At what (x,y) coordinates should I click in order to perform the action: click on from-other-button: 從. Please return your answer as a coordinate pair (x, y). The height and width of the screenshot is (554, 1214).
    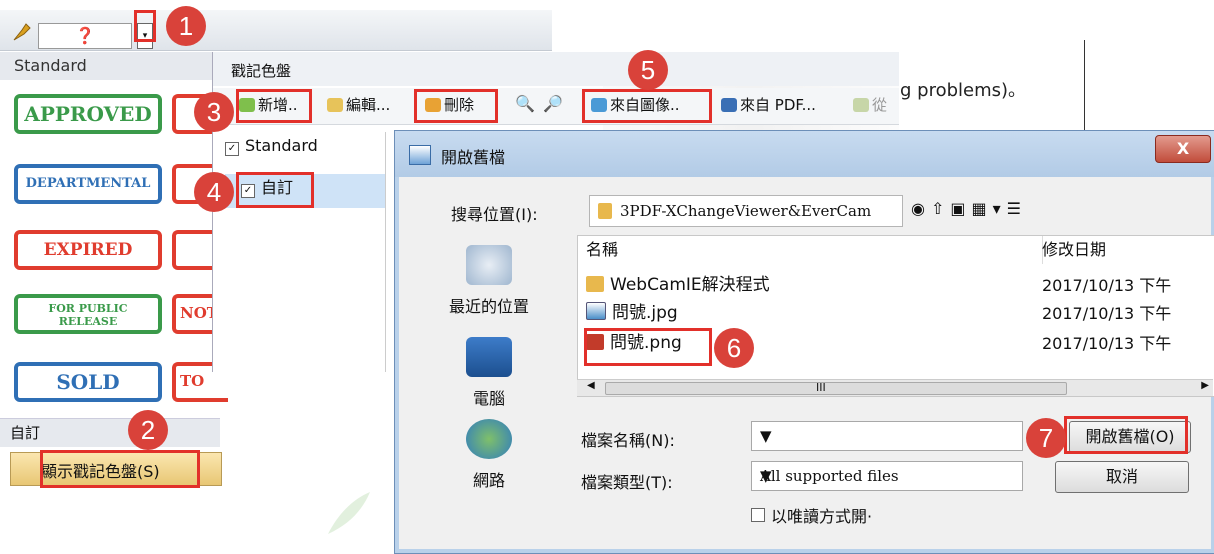
    Looking at the image, I should click on (870, 104).